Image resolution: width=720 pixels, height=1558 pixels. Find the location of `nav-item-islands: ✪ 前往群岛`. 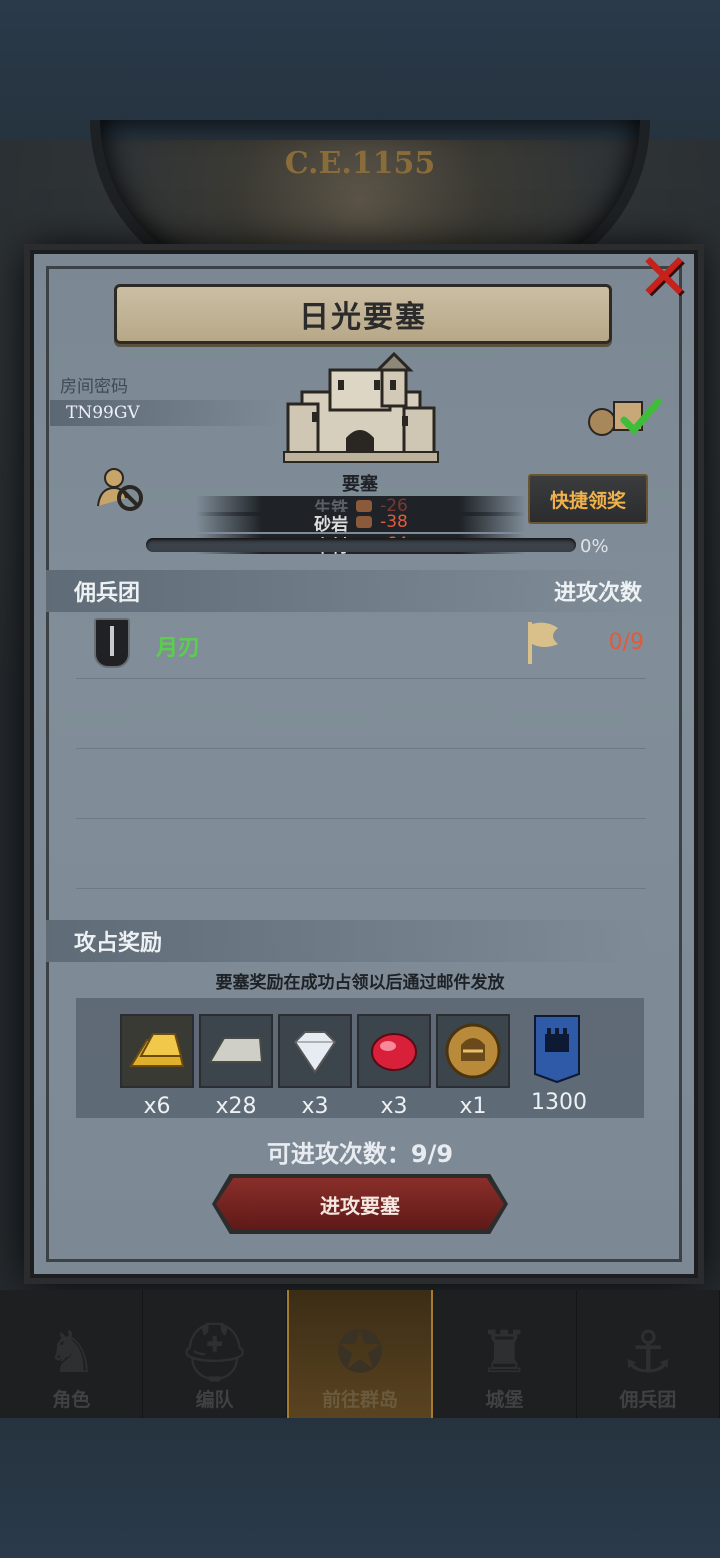

nav-item-islands: ✪ 前往群岛 is located at coordinates (360, 1354).